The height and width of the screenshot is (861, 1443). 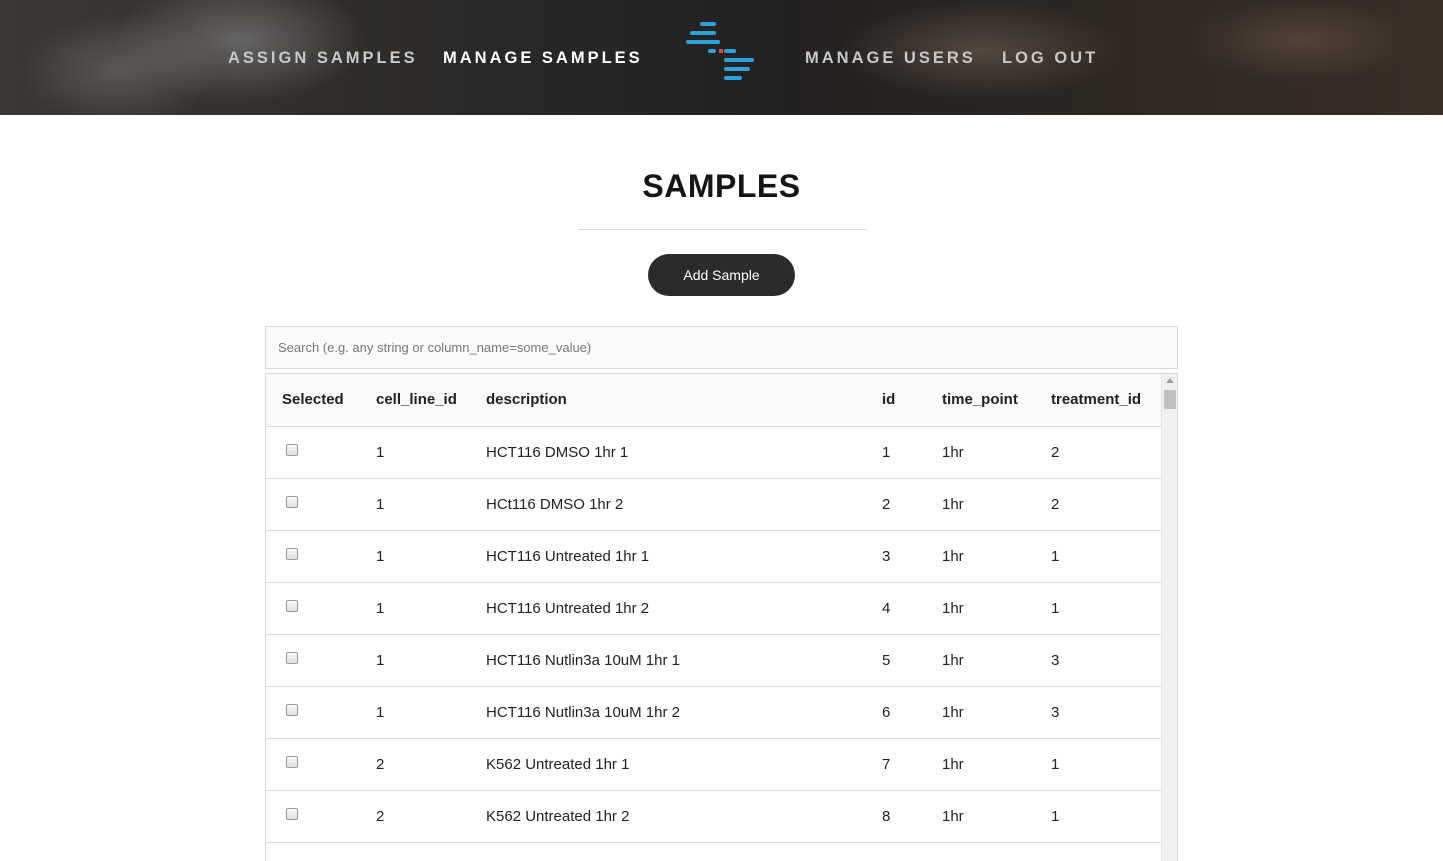 What do you see at coordinates (684, 764) in the screenshot?
I see `description-cell: K562 Untreated 1hr 1` at bounding box center [684, 764].